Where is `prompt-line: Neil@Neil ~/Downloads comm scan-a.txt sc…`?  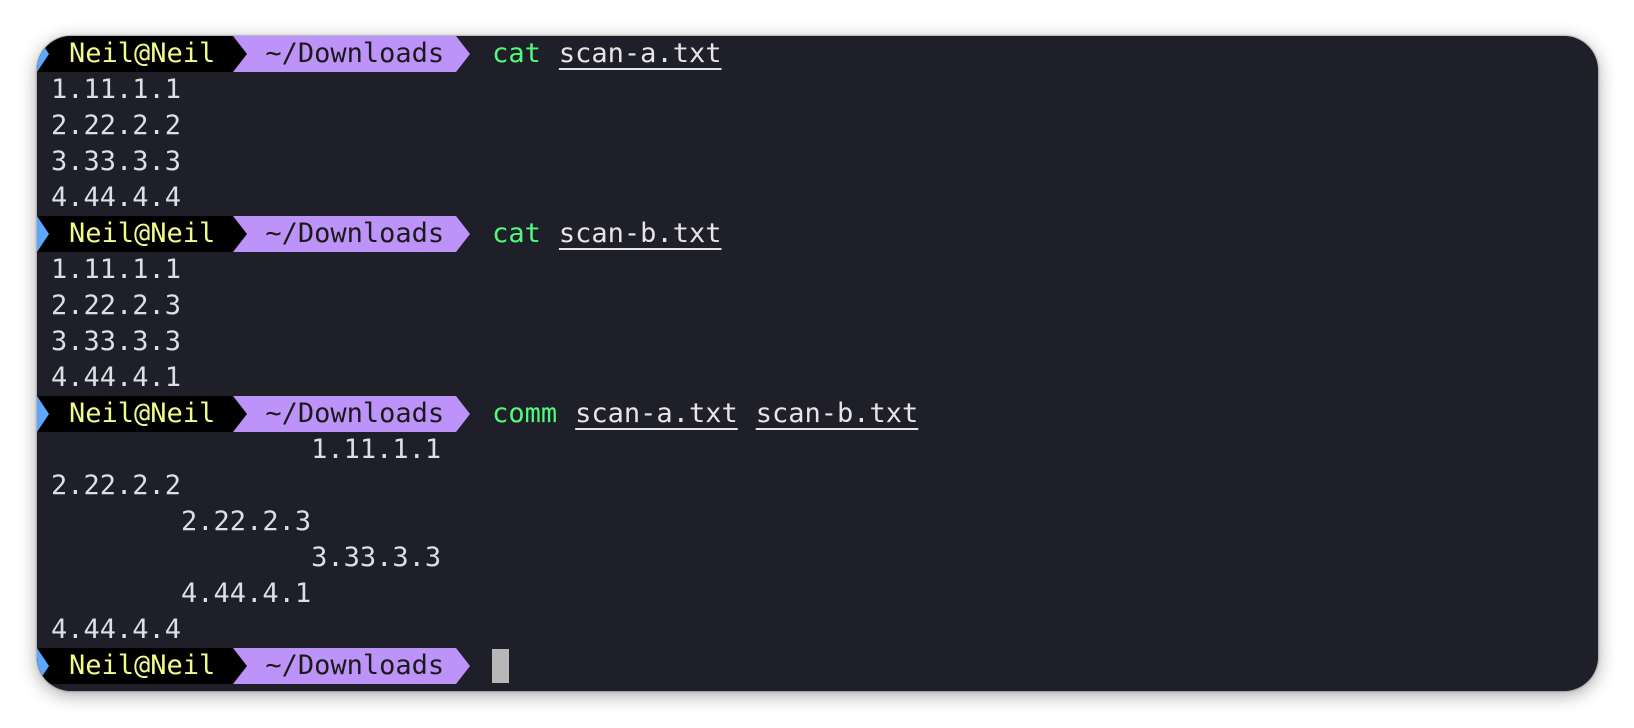
prompt-line: Neil@Neil ~/Downloads comm scan-a.txt sc… is located at coordinates (817, 414).